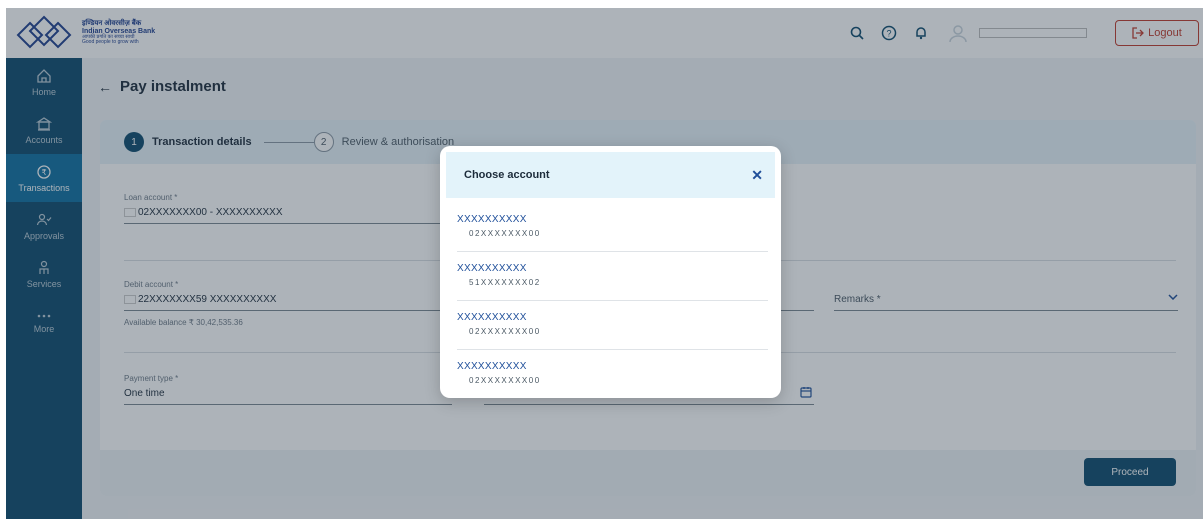 This screenshot has height=519, width=1203. What do you see at coordinates (612, 275) in the screenshot?
I see `account-option: XXXXXXXXXX 51XXXXXXX02` at bounding box center [612, 275].